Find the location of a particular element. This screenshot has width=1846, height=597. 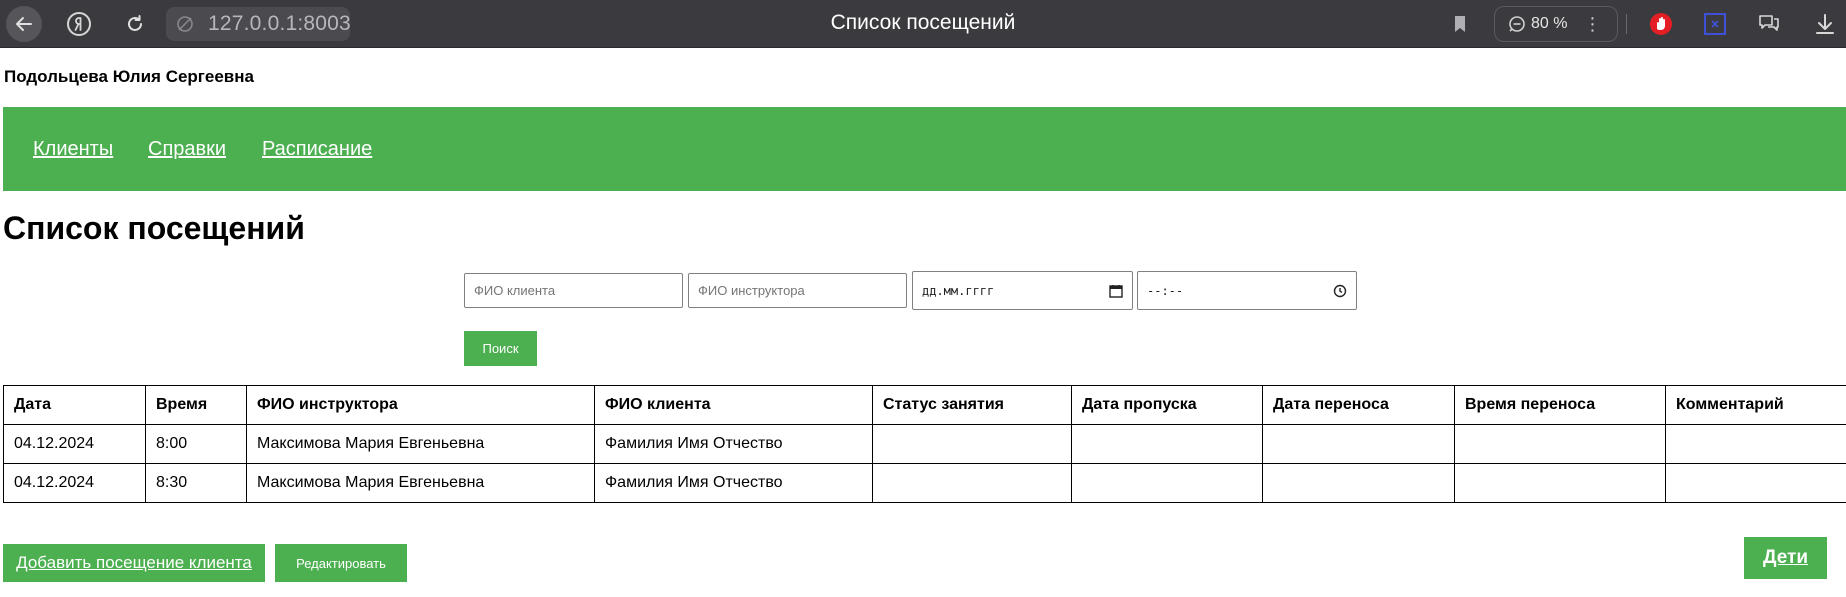

address-bar: 127.0.0.1:8003 is located at coordinates (258, 24).